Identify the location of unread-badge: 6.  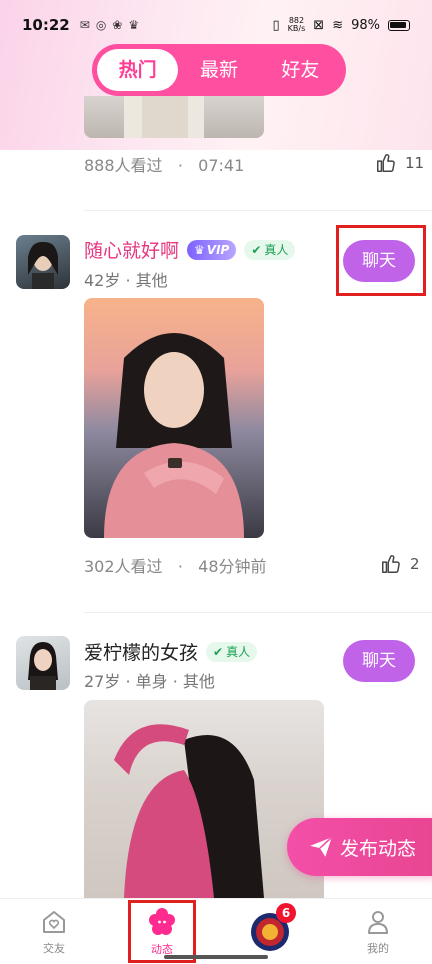
(286, 913).